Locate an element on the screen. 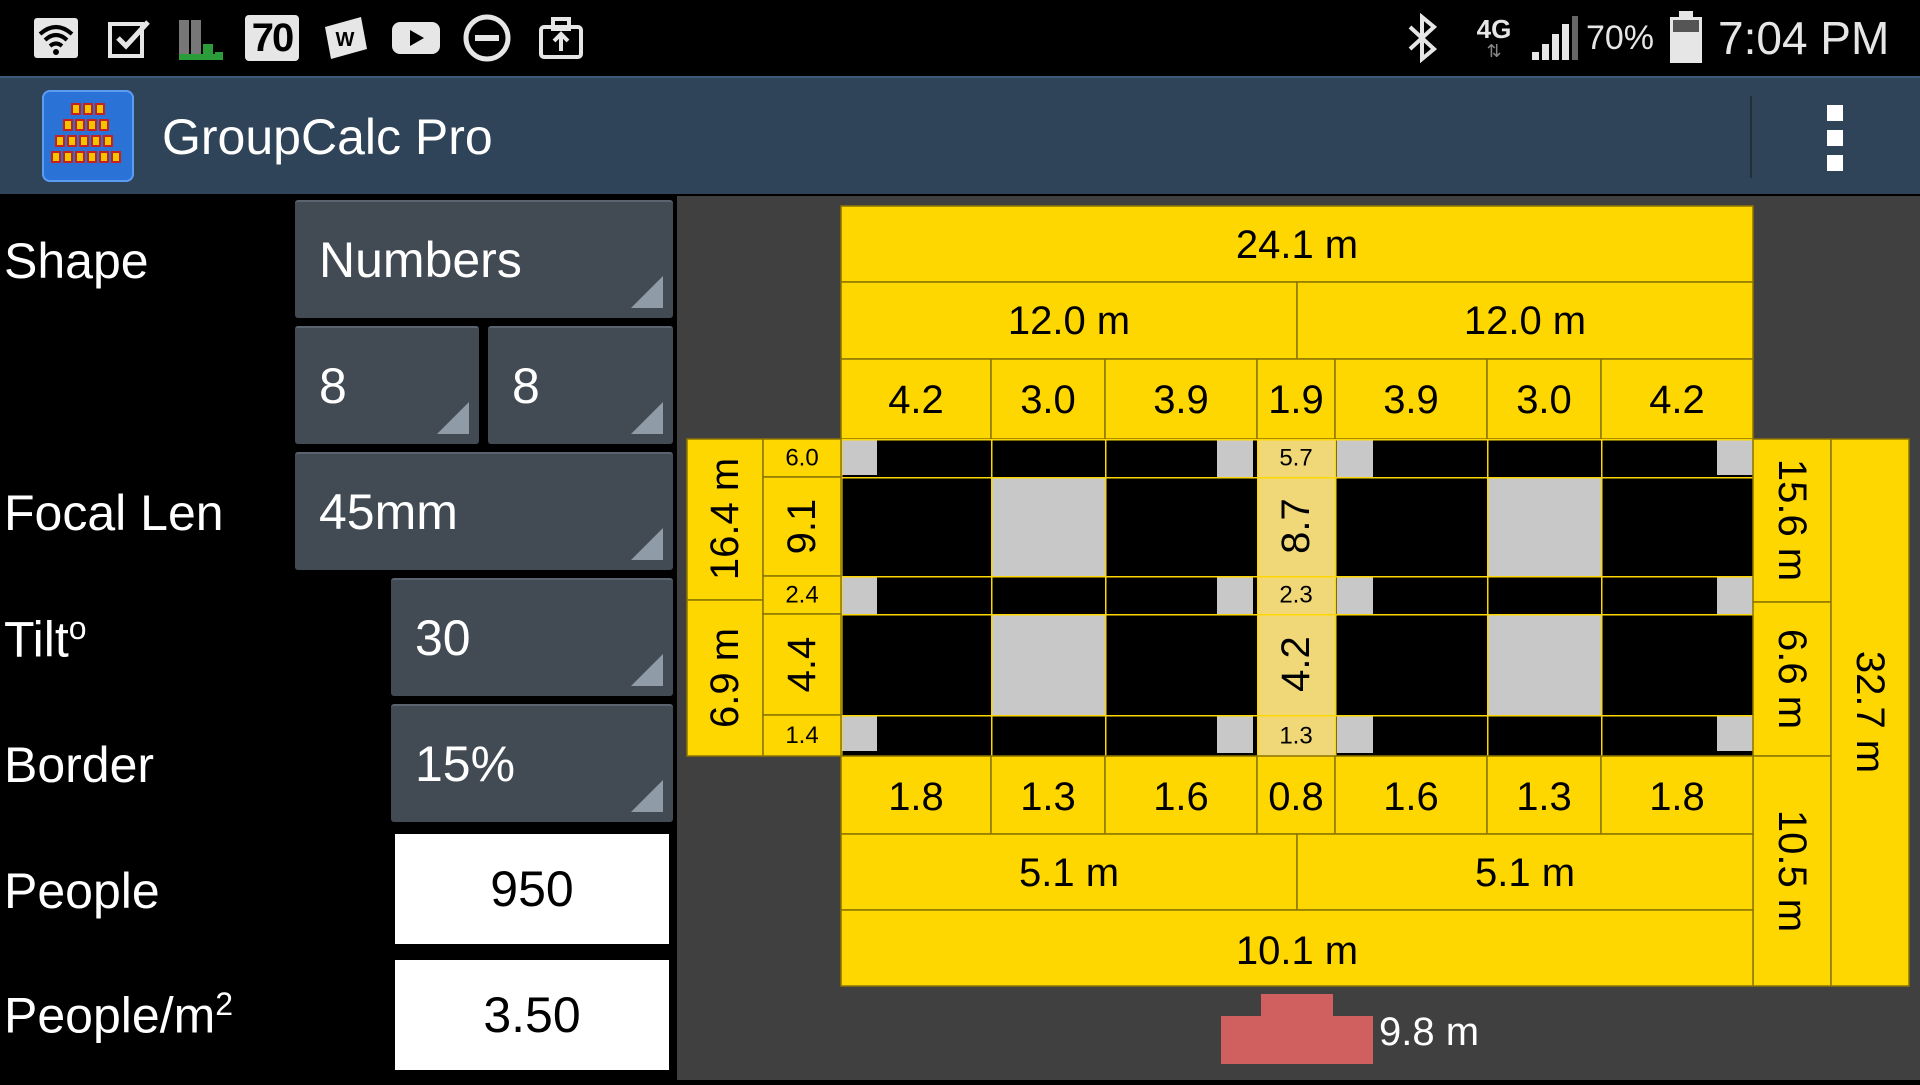  overflow-menu-button is located at coordinates (1835, 138).